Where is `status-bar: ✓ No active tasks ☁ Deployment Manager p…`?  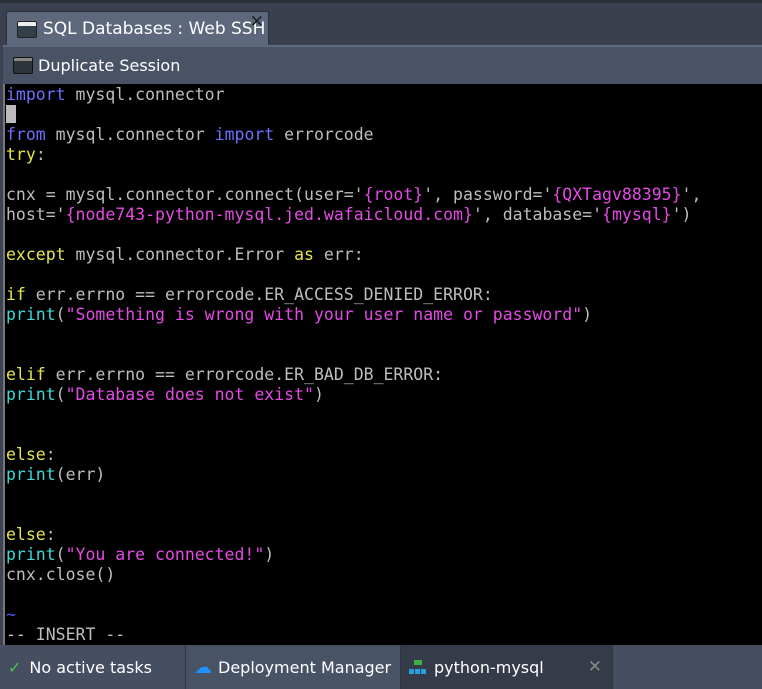 status-bar: ✓ No active tasks ☁ Deployment Manager p… is located at coordinates (381, 667).